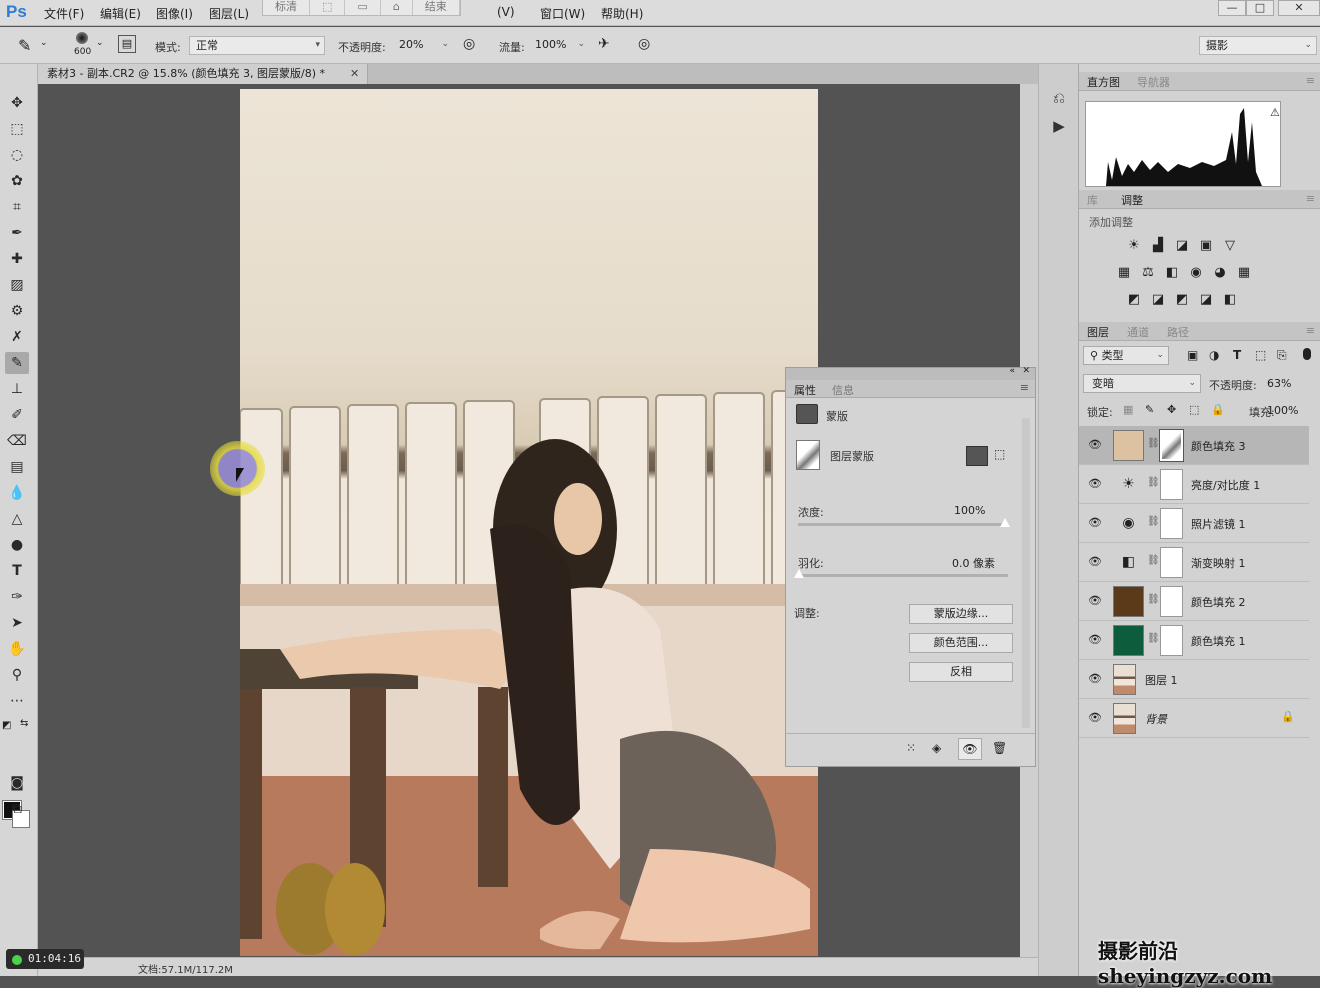 The width and height of the screenshot is (1320, 988). What do you see at coordinates (1260, 355) in the screenshot?
I see `filter-shape-icon: ⬚` at bounding box center [1260, 355].